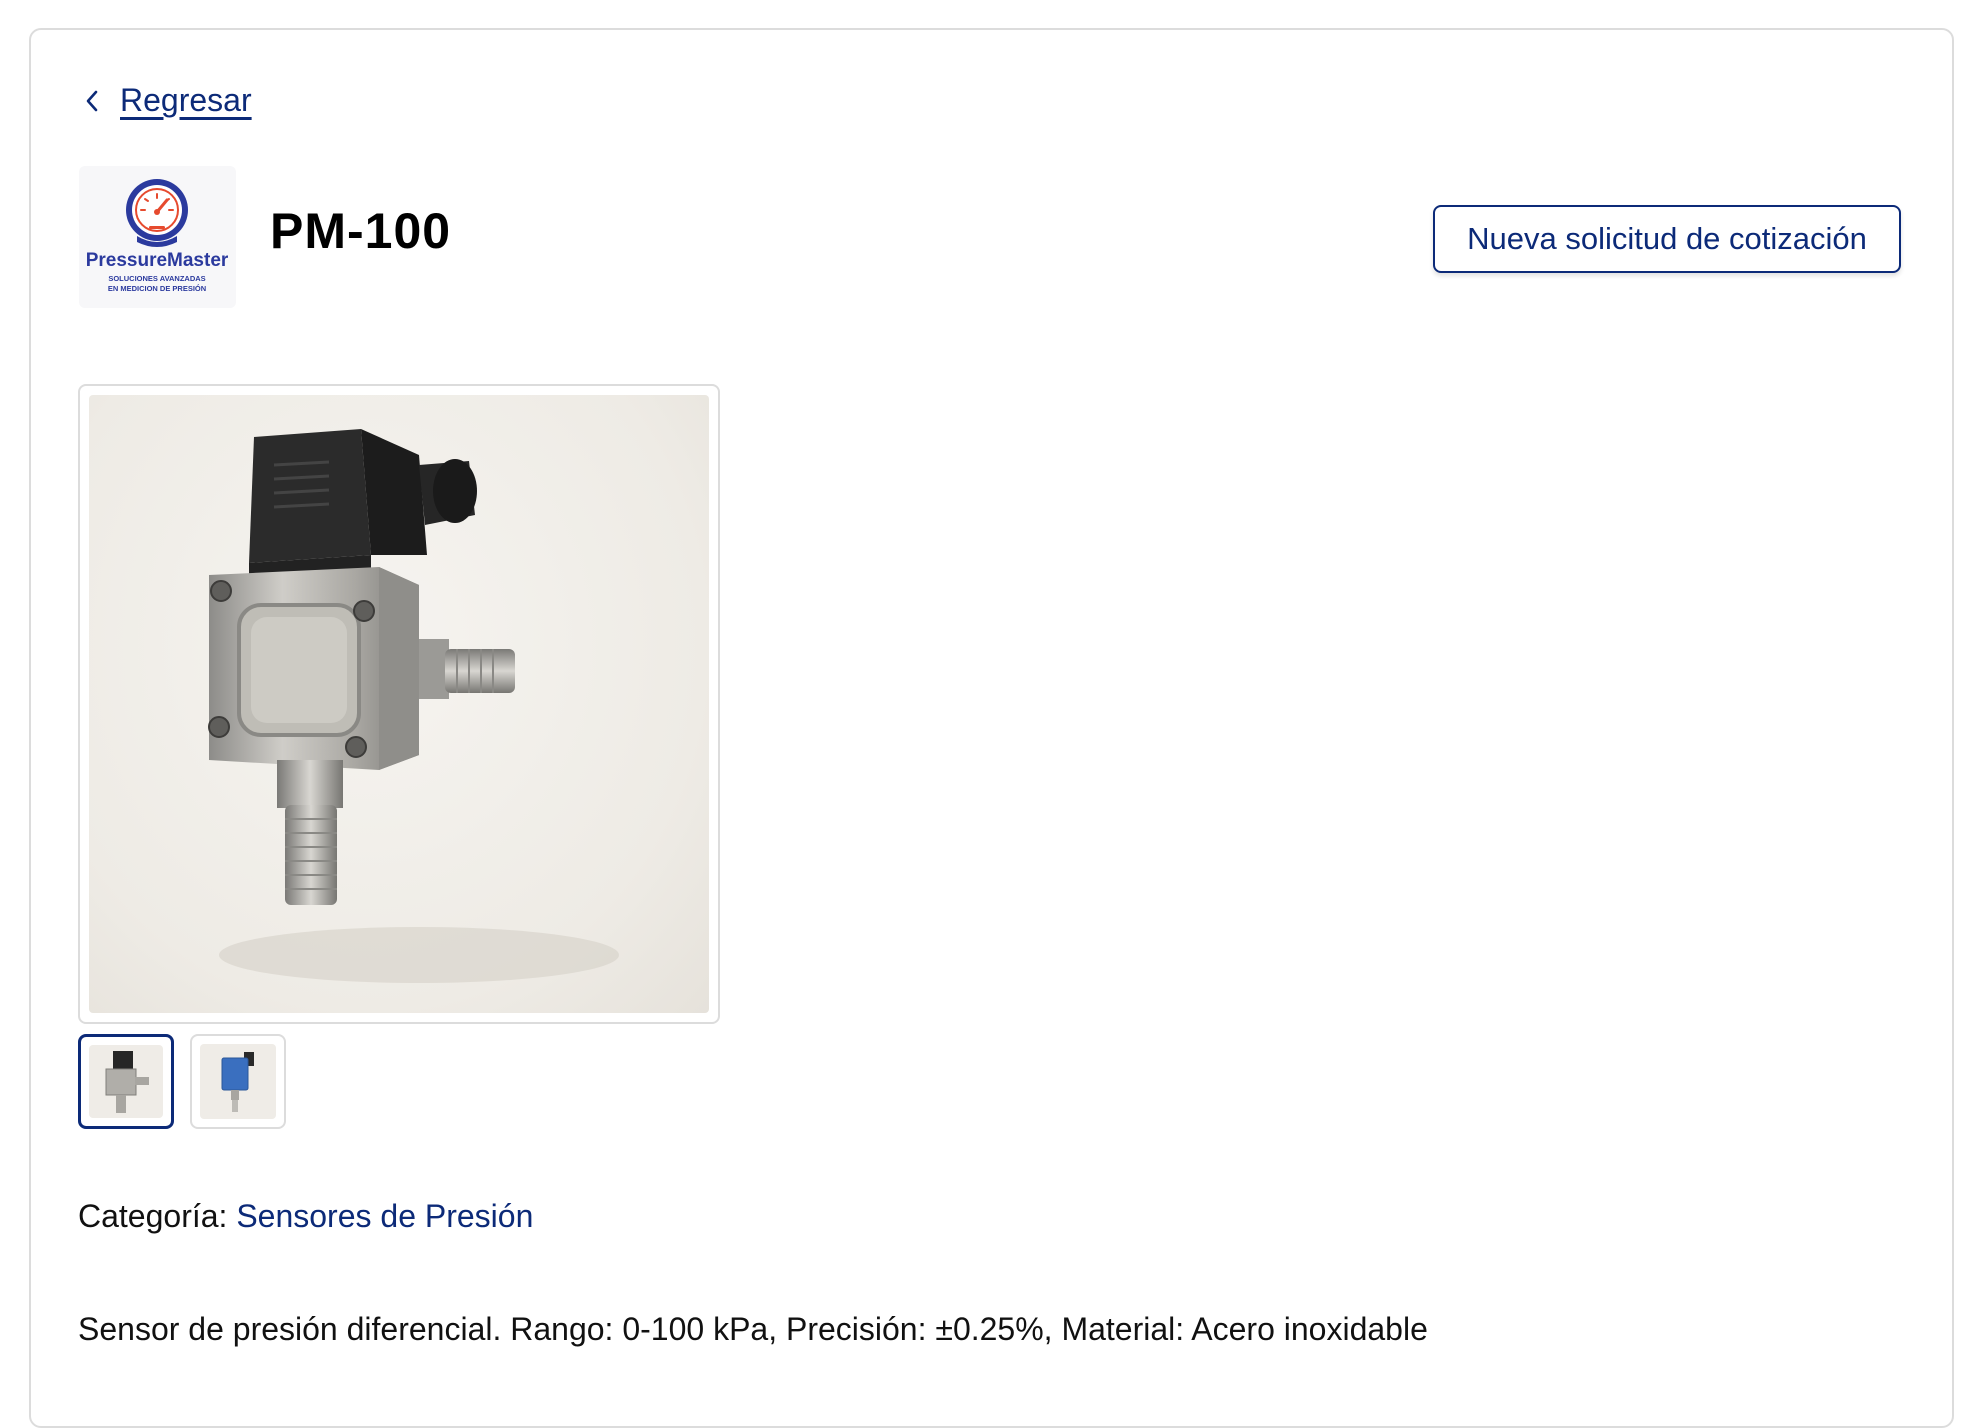 This screenshot has width=1978, height=1428. What do you see at coordinates (156, 278) in the screenshot?
I see `logo-tagline-1: SOLUCIONES AVANZADAS` at bounding box center [156, 278].